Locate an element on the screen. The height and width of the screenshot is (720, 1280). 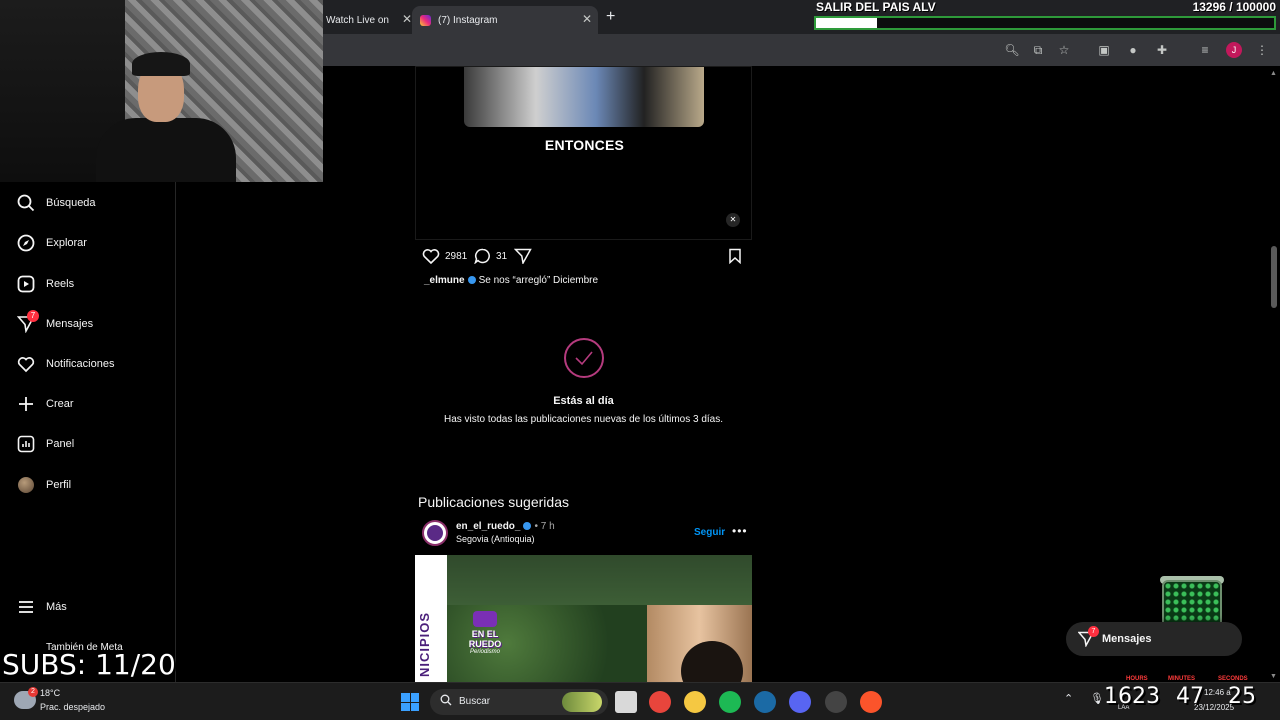
suggested-posts-heading: Publicaciones sugeridas is located at coordinates (493, 502).